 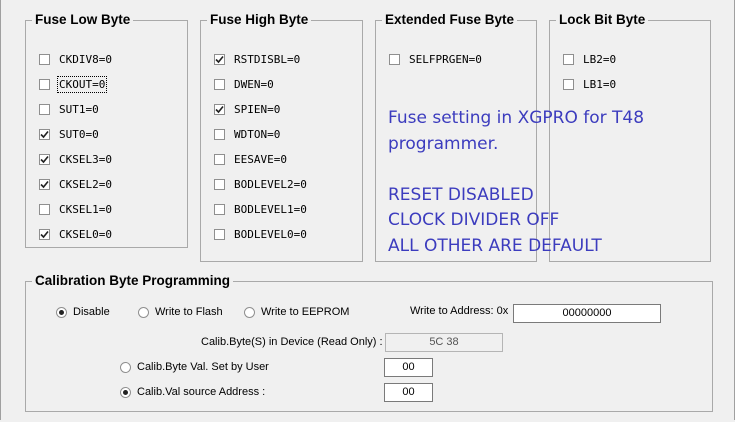 What do you see at coordinates (270, 209) in the screenshot?
I see `fuse-high-checkbox-label: BODLEVEL1=0` at bounding box center [270, 209].